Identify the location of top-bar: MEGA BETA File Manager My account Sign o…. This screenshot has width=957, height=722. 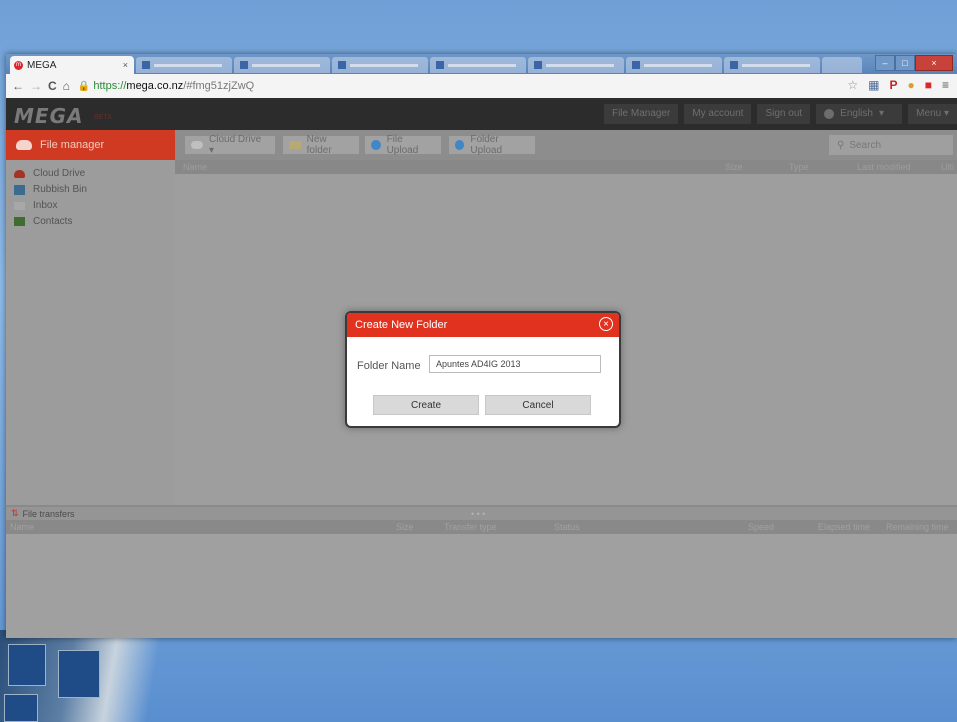
(481, 114).